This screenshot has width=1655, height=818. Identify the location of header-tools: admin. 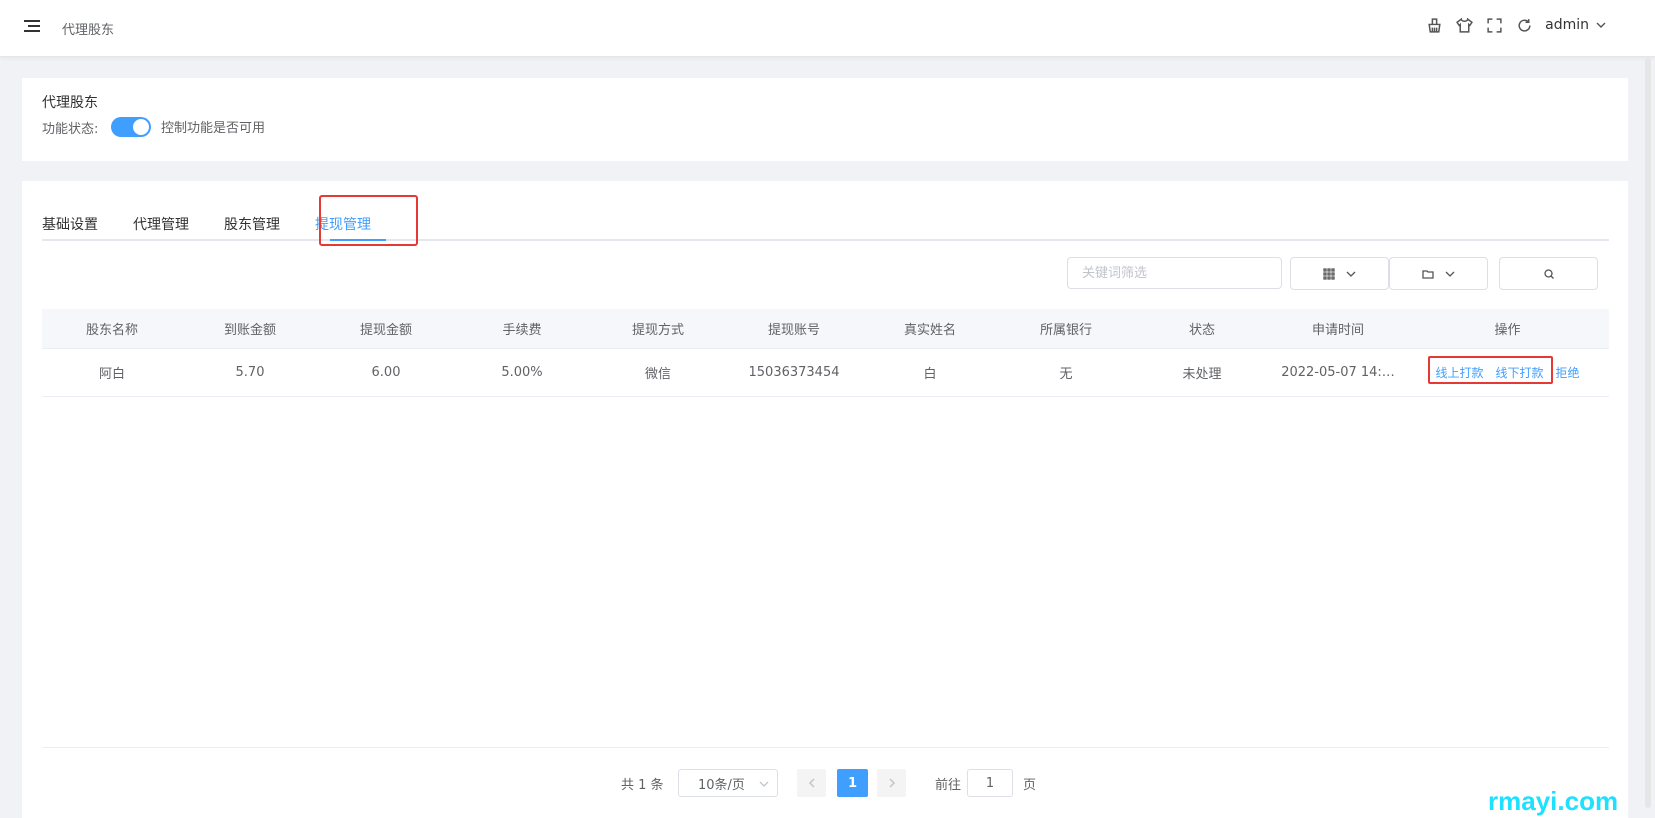
(1516, 25).